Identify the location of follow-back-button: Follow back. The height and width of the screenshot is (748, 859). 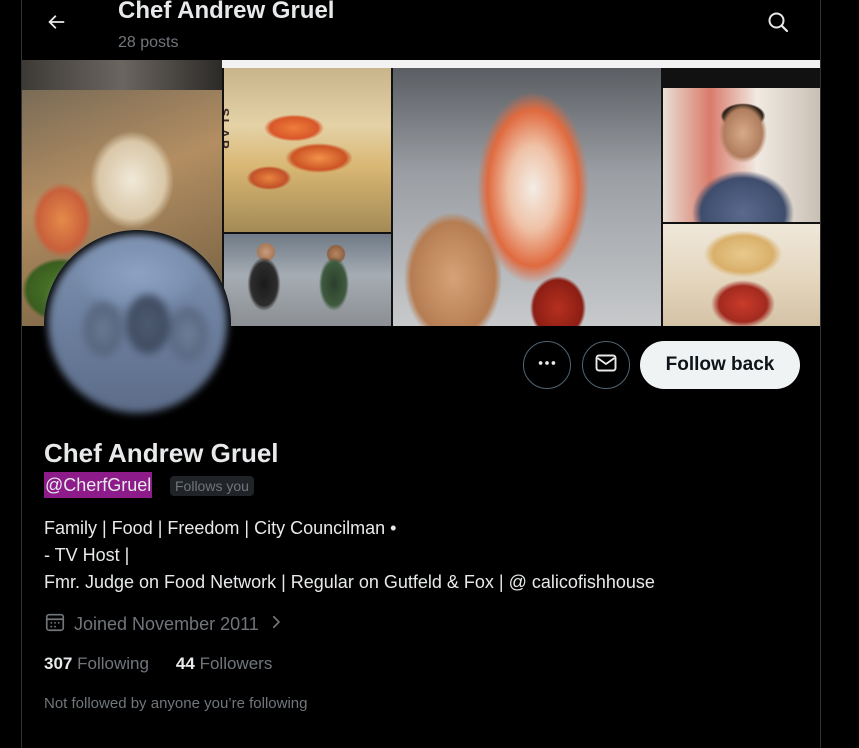
(720, 365).